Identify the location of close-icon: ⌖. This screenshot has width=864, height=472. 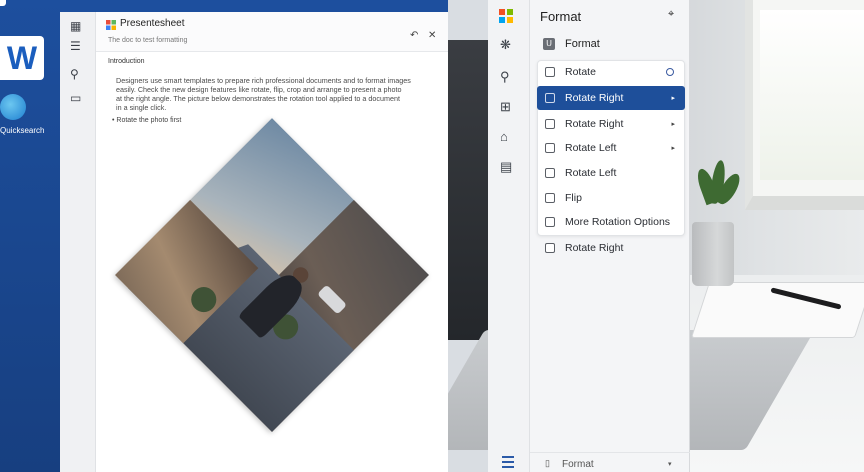
(671, 14).